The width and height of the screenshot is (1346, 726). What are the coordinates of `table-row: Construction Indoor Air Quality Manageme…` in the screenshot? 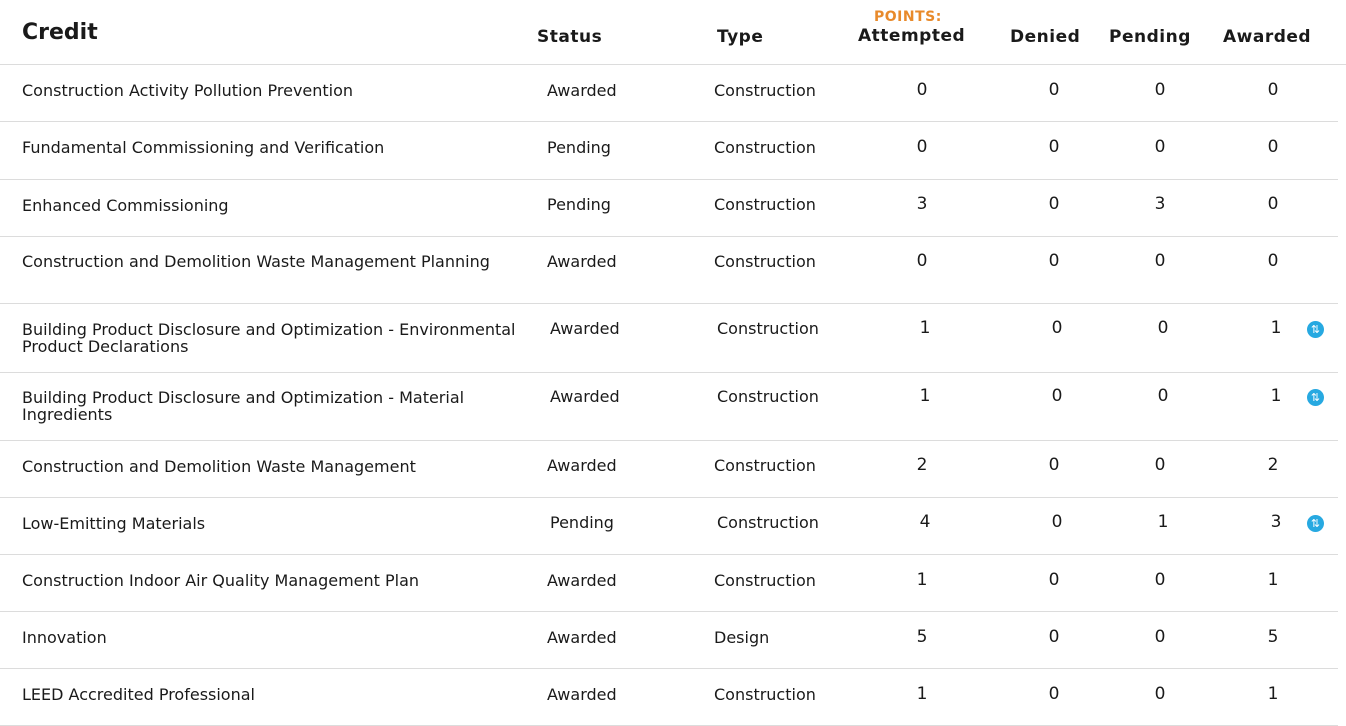 It's located at (669, 583).